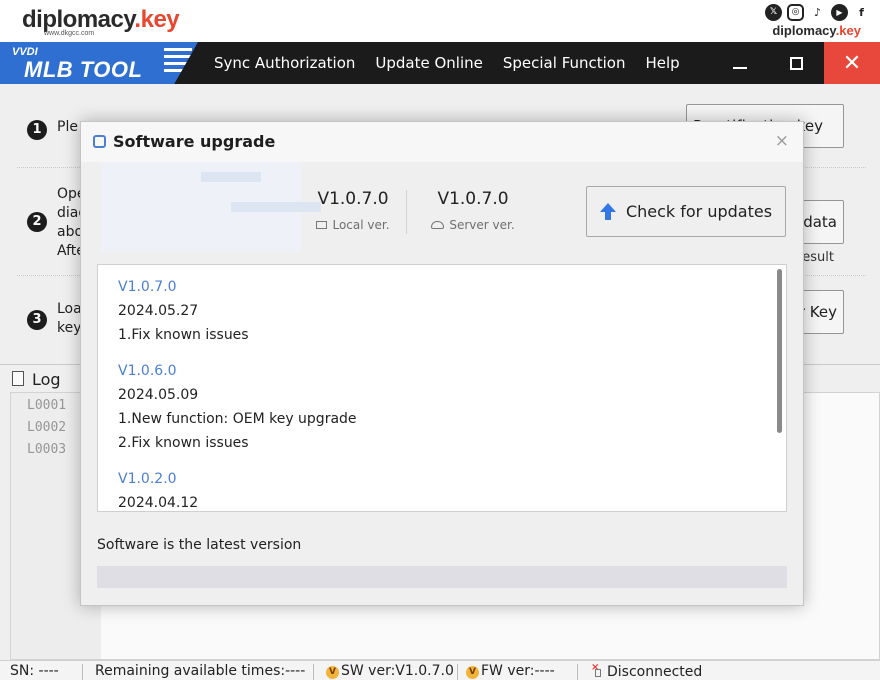 This screenshot has height=680, width=880. Describe the element at coordinates (83, 69) in the screenshot. I see `app-logo-main: MLB TOOL` at that location.